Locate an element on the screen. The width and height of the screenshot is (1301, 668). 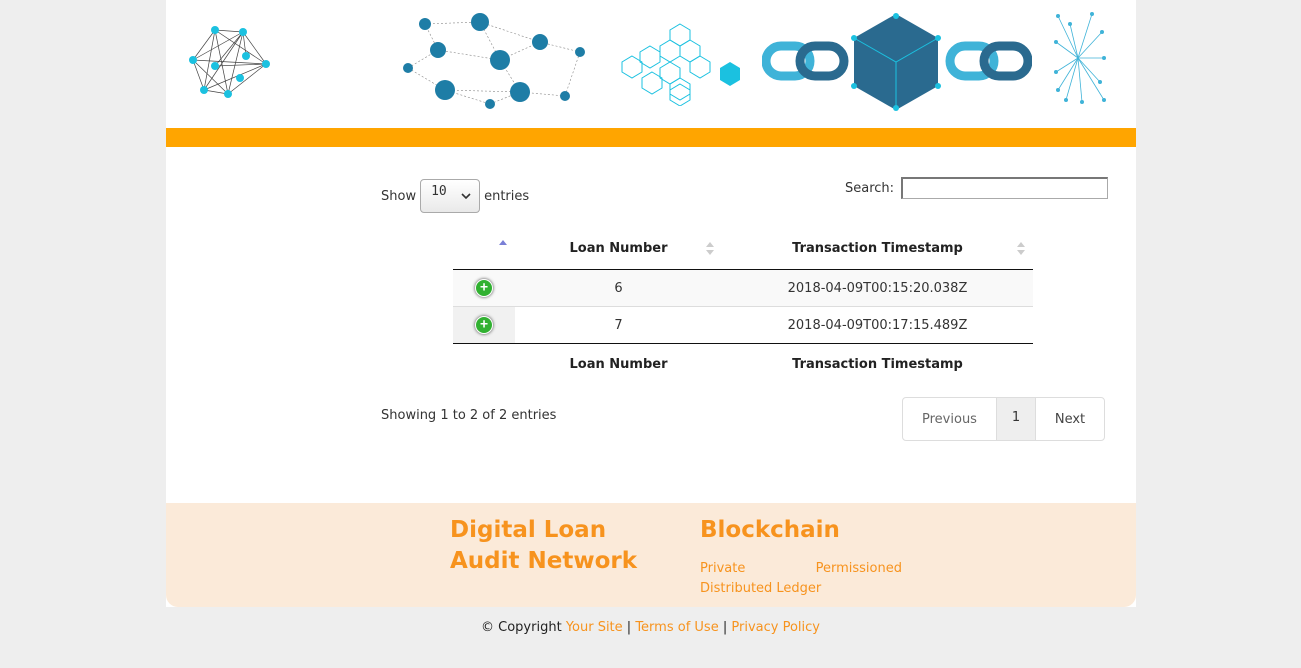
loan-number-header: Loan Number is located at coordinates (618, 249).